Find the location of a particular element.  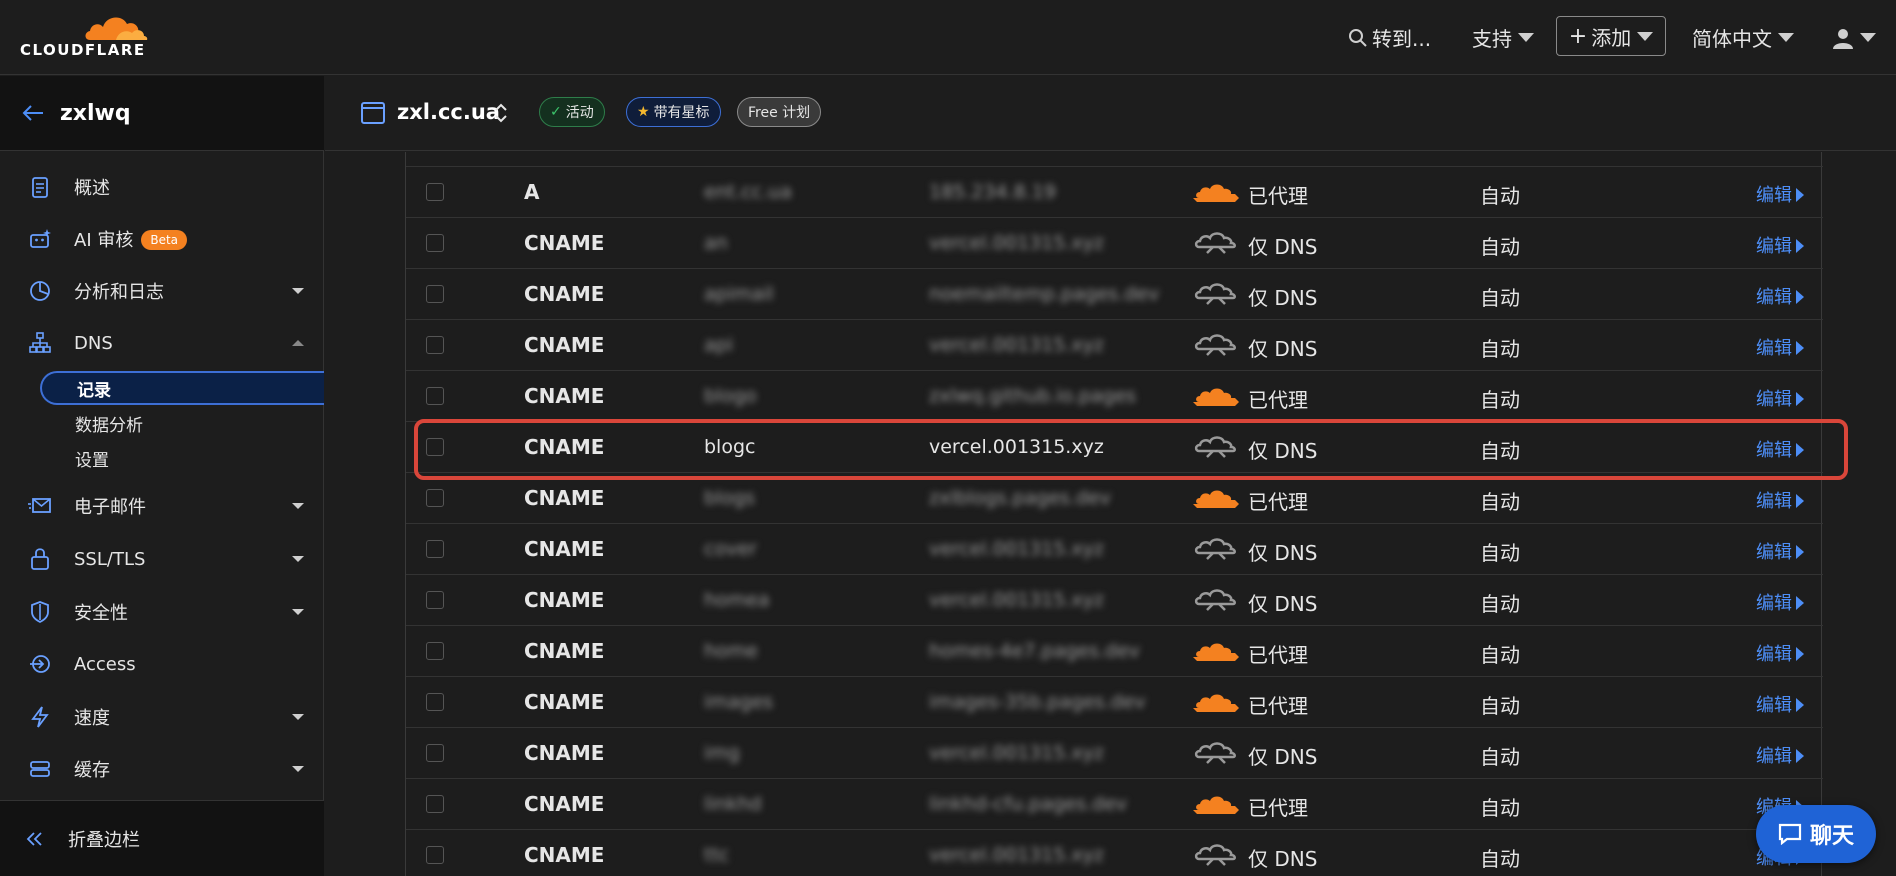

sidebar-item-speed: 速度 is located at coordinates (162, 717).